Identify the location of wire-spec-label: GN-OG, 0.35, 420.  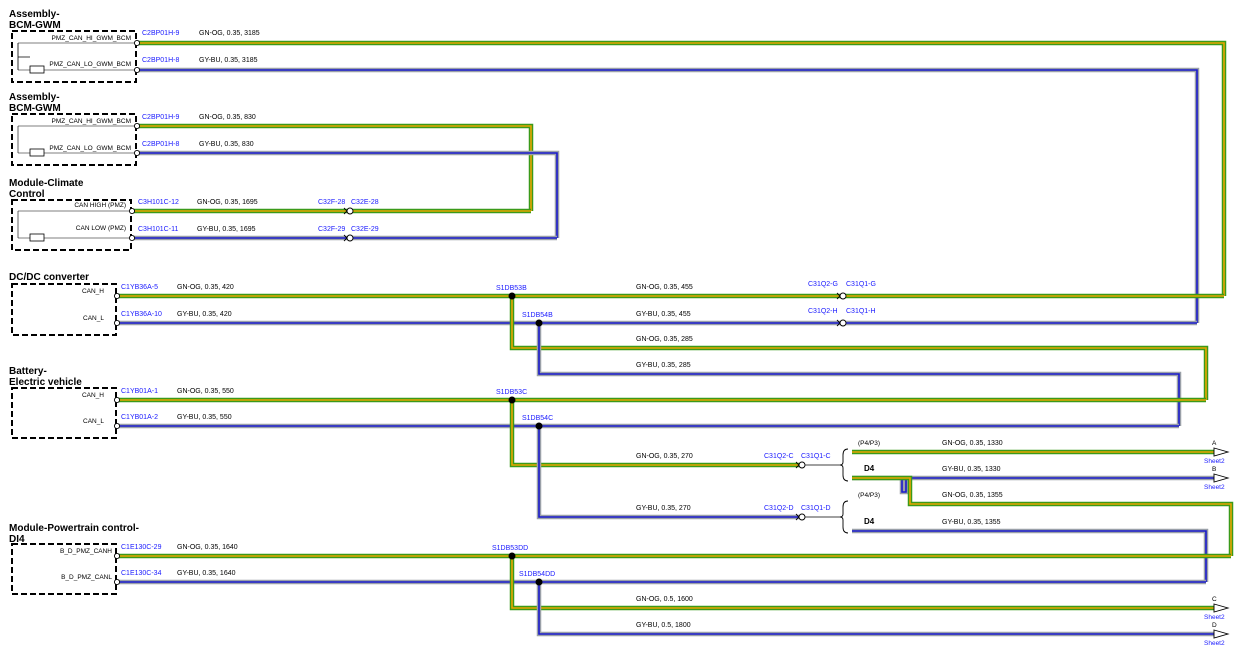
(205, 287).